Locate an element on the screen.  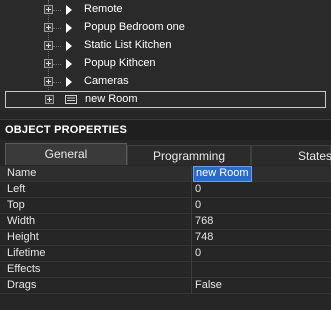
tab-label: General is located at coordinates (66, 154).